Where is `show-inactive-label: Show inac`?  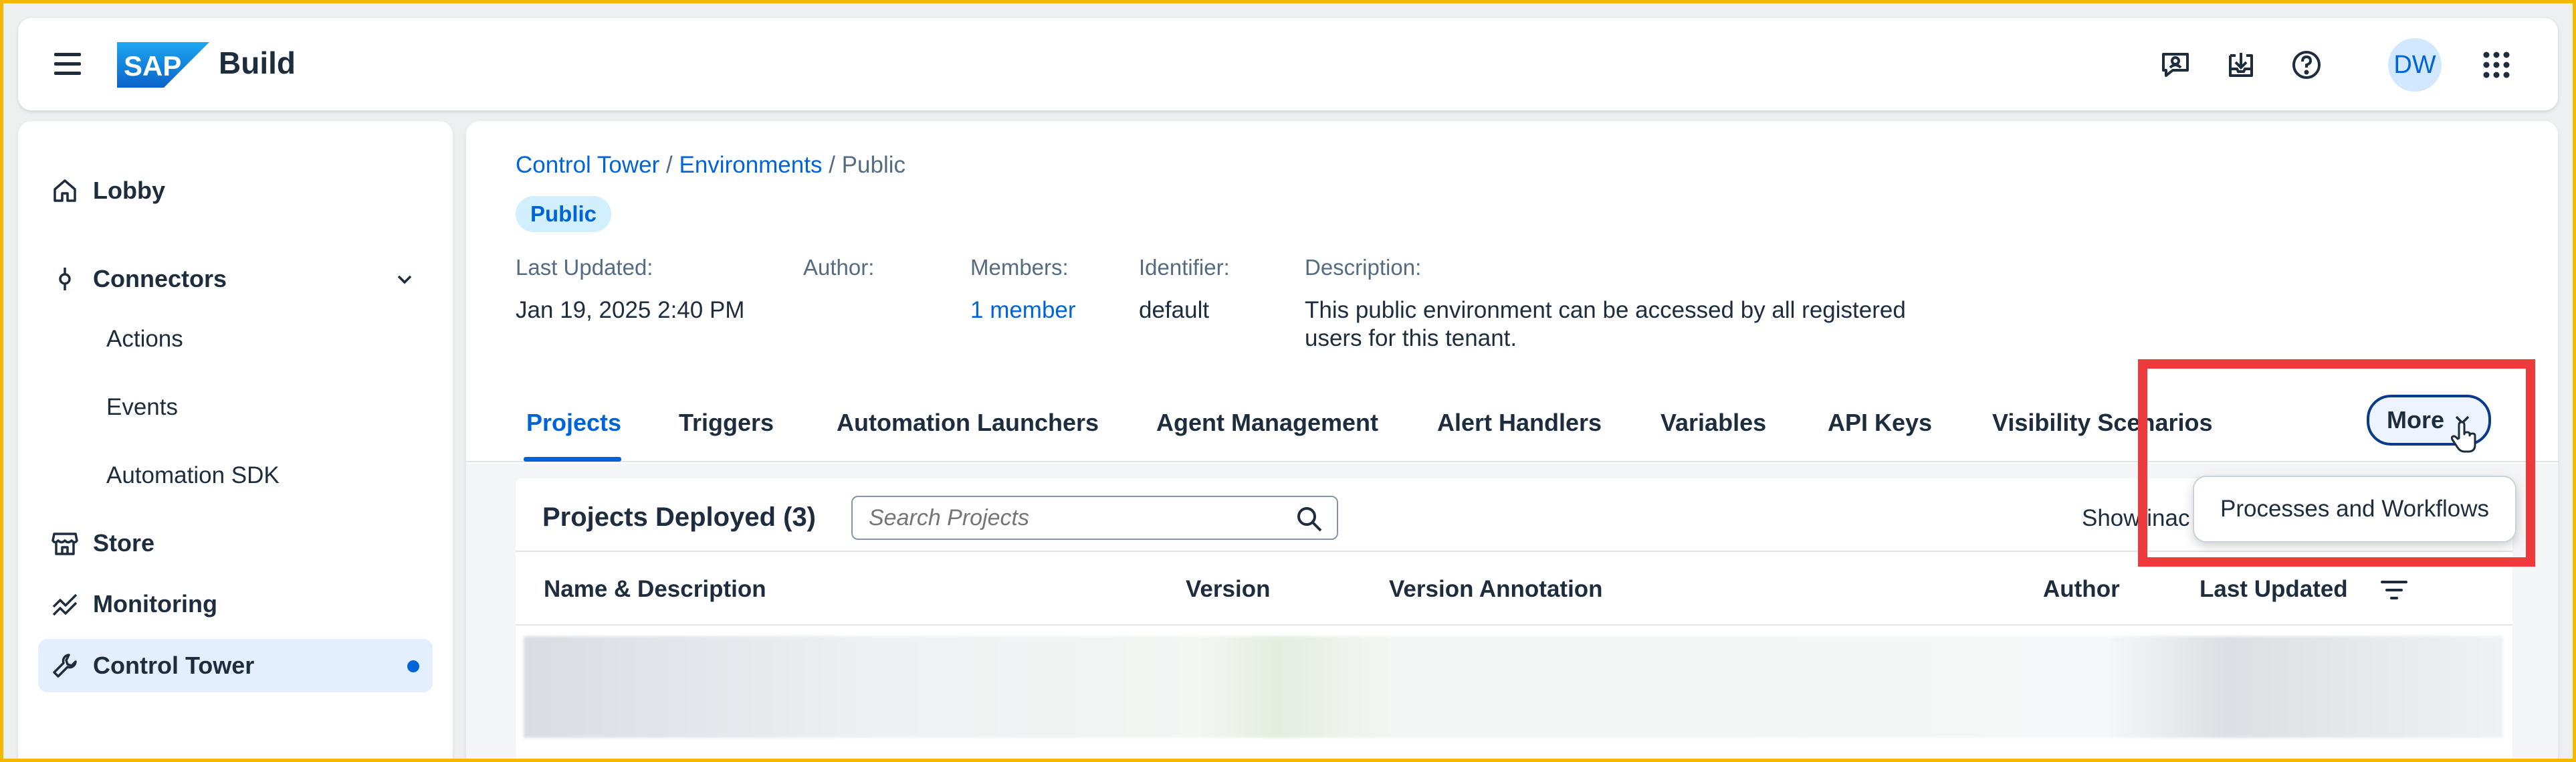
show-inactive-label: Show inac is located at coordinates (2136, 518).